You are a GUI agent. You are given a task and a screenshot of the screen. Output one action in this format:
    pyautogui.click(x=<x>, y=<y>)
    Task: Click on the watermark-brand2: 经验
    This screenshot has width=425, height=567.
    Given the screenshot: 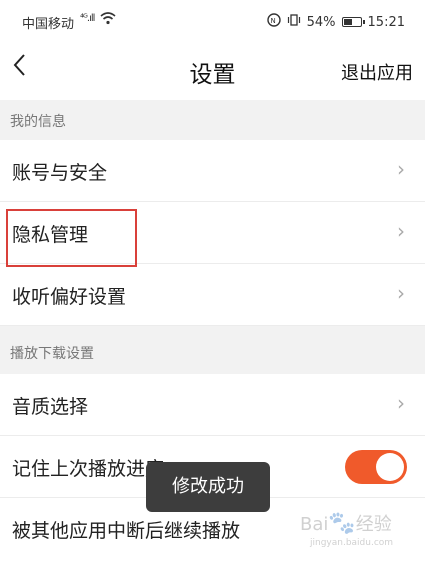 What is the action you would take?
    pyautogui.click(x=373, y=524)
    